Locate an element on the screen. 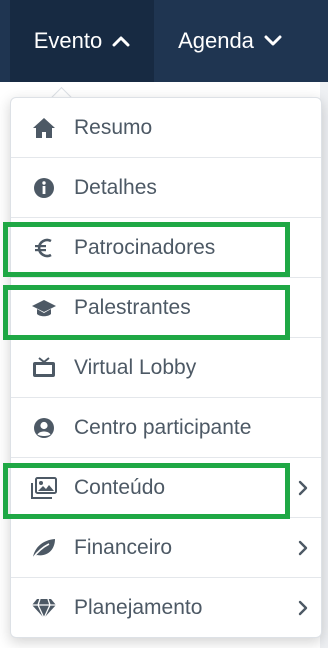 The width and height of the screenshot is (328, 648). nav-evento-tab: Evento is located at coordinates (82, 41).